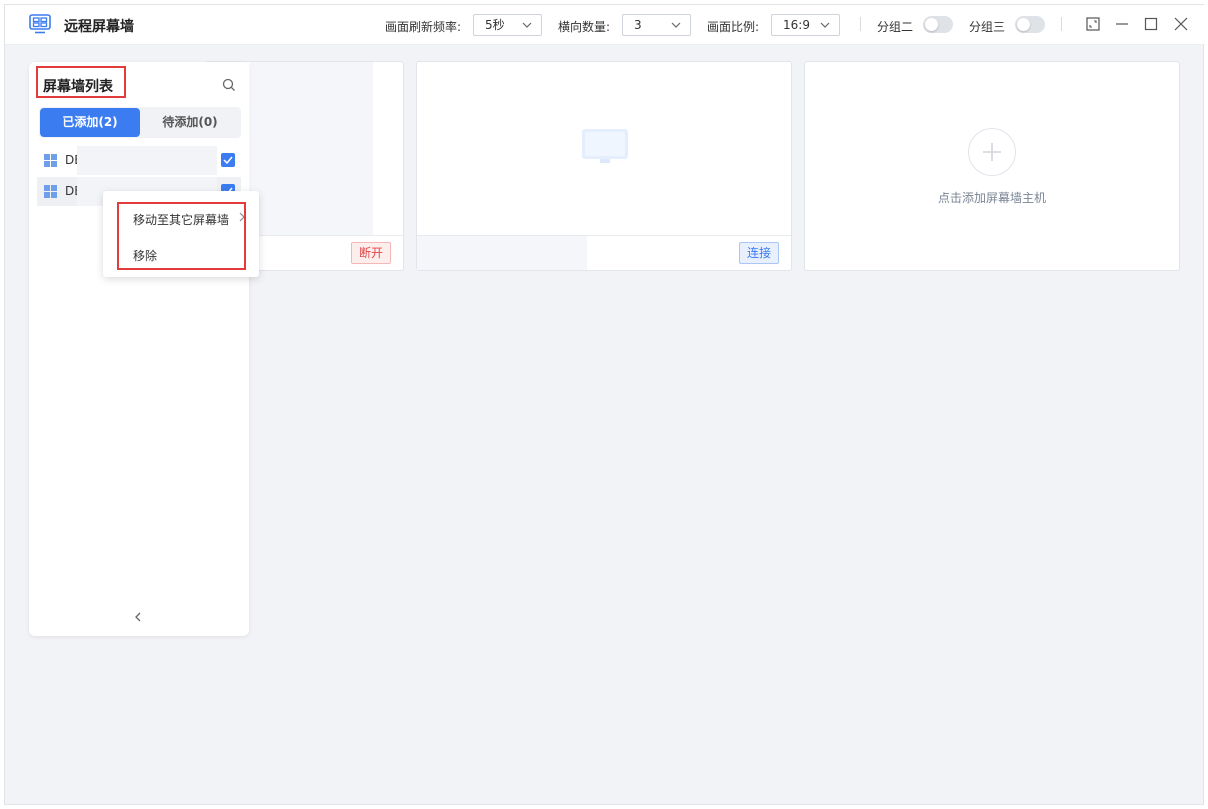 Image resolution: width=1208 pixels, height=809 pixels. Describe the element at coordinates (423, 27) in the screenshot. I see `refresh-rate-label: 画面刷新频率:` at that location.